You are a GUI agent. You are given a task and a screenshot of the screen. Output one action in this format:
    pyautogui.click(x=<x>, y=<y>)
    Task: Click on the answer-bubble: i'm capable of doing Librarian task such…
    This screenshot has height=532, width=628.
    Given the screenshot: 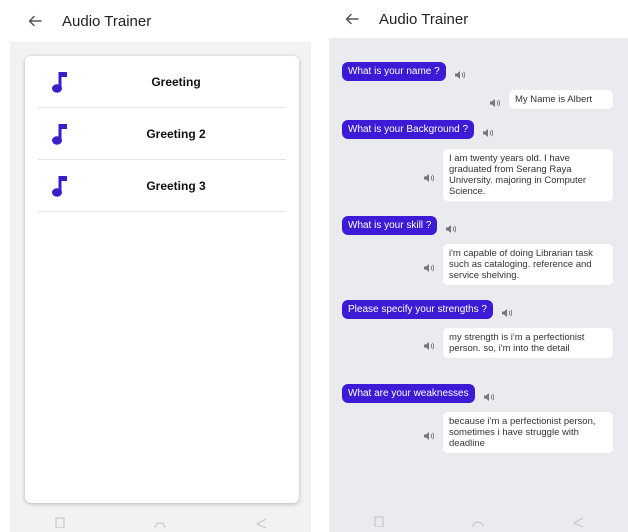 What is the action you would take?
    pyautogui.click(x=528, y=264)
    